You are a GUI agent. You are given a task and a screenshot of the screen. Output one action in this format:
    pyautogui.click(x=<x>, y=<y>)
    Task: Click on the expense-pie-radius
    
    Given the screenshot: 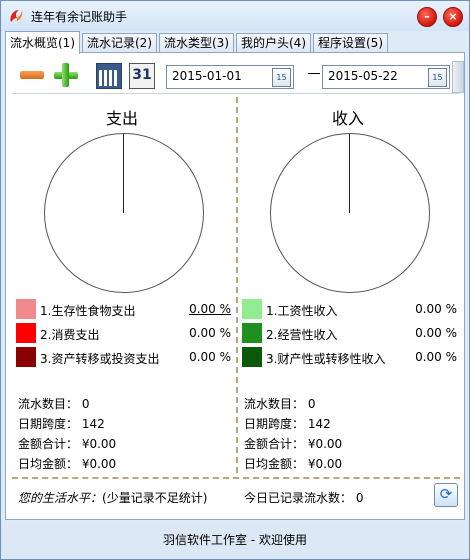 What is the action you would take?
    pyautogui.click(x=123, y=173)
    